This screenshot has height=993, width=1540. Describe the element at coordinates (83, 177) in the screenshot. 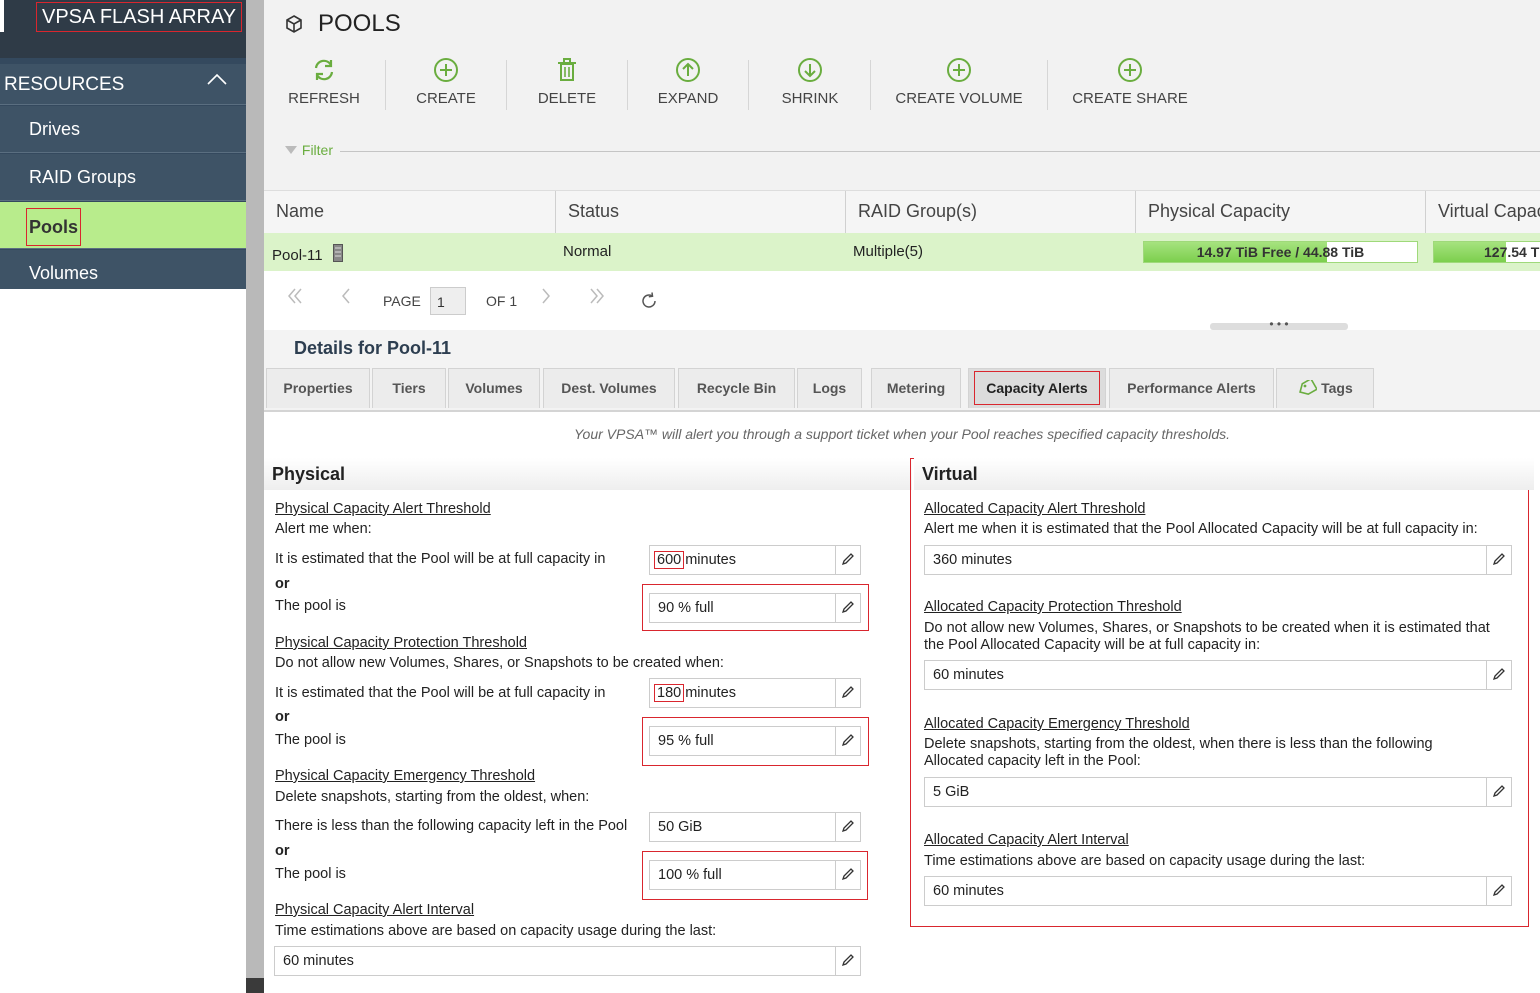

I see `sidebar-item-label: RAID Groups` at that location.